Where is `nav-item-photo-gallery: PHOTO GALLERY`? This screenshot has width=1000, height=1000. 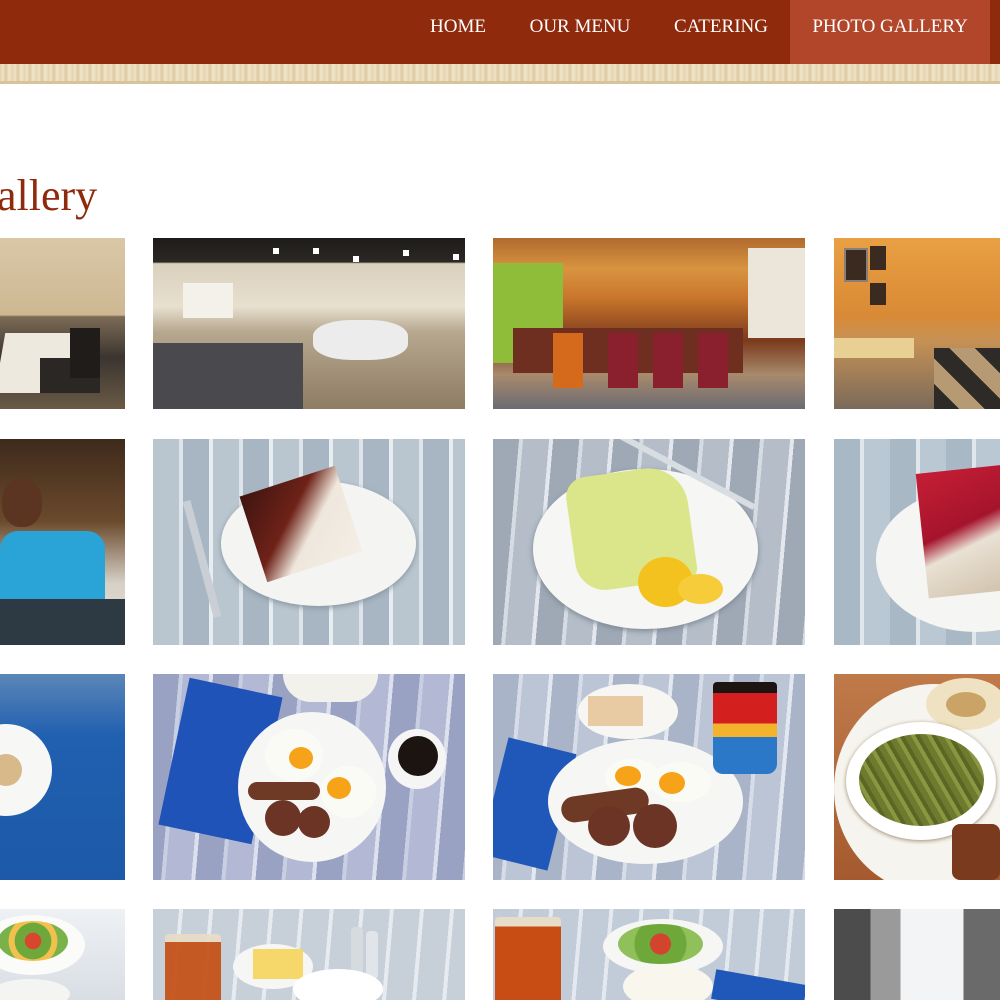
nav-item-photo-gallery: PHOTO GALLERY is located at coordinates (890, 32).